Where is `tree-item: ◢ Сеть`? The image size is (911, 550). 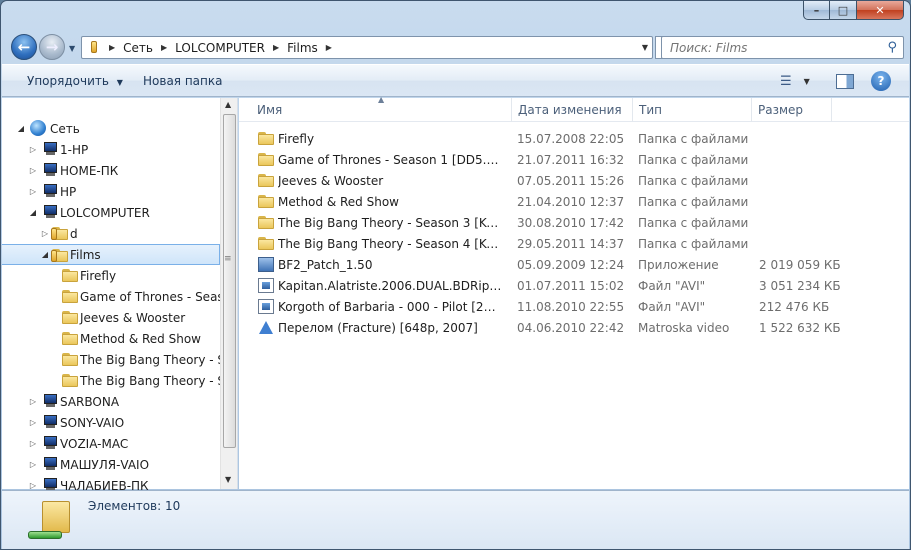 tree-item: ◢ Сеть is located at coordinates (112, 128).